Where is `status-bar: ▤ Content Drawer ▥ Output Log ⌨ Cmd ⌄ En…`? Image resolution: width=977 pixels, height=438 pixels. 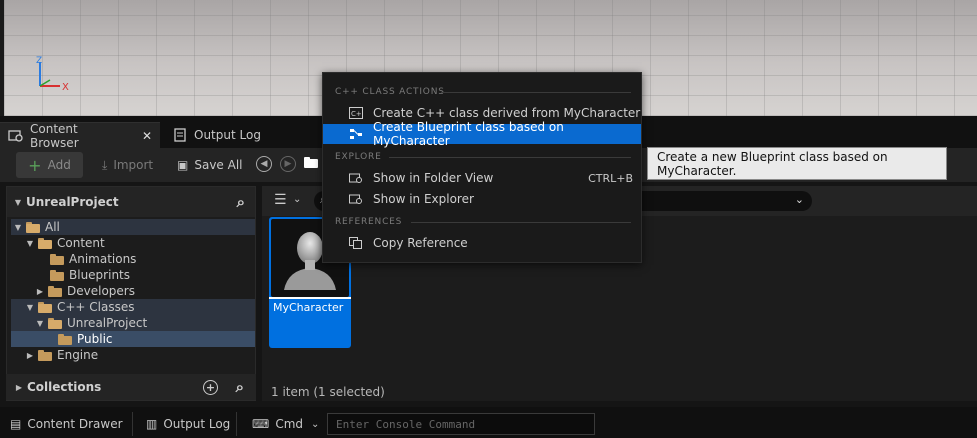 status-bar: ▤ Content Drawer ▥ Output Log ⌨ Cmd ⌄ En… is located at coordinates (488, 422).